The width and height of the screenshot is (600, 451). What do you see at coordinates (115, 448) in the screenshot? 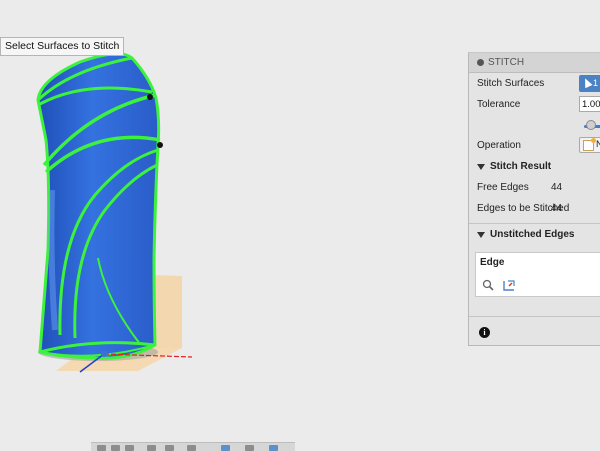
I see `look-at-icon` at bounding box center [115, 448].